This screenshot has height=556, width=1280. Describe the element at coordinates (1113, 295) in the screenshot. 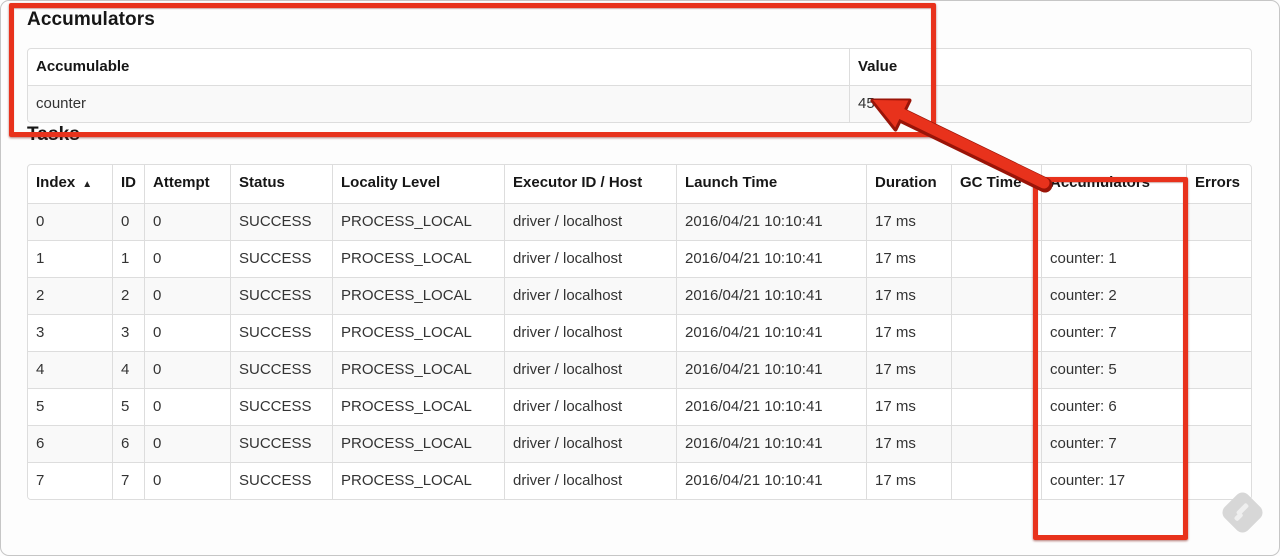

I see `task-cell-accumulators: counter: 2` at that location.